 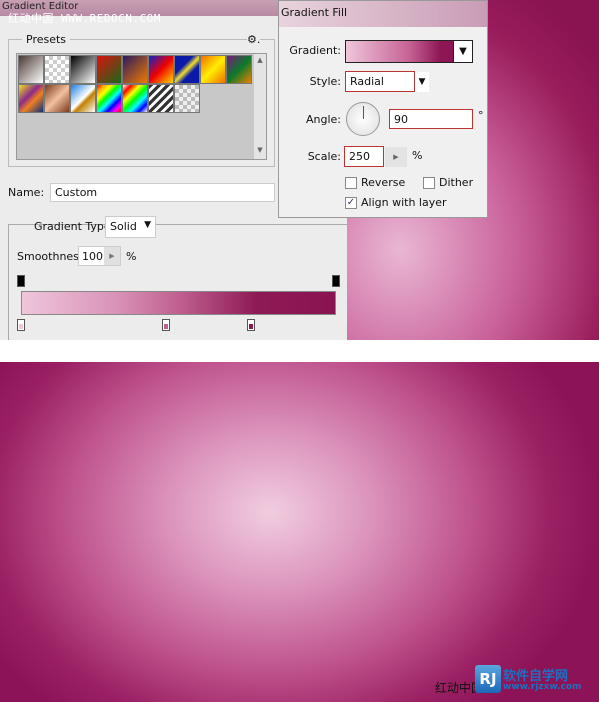 I want to click on style-label: Style:, so click(x=325, y=81).